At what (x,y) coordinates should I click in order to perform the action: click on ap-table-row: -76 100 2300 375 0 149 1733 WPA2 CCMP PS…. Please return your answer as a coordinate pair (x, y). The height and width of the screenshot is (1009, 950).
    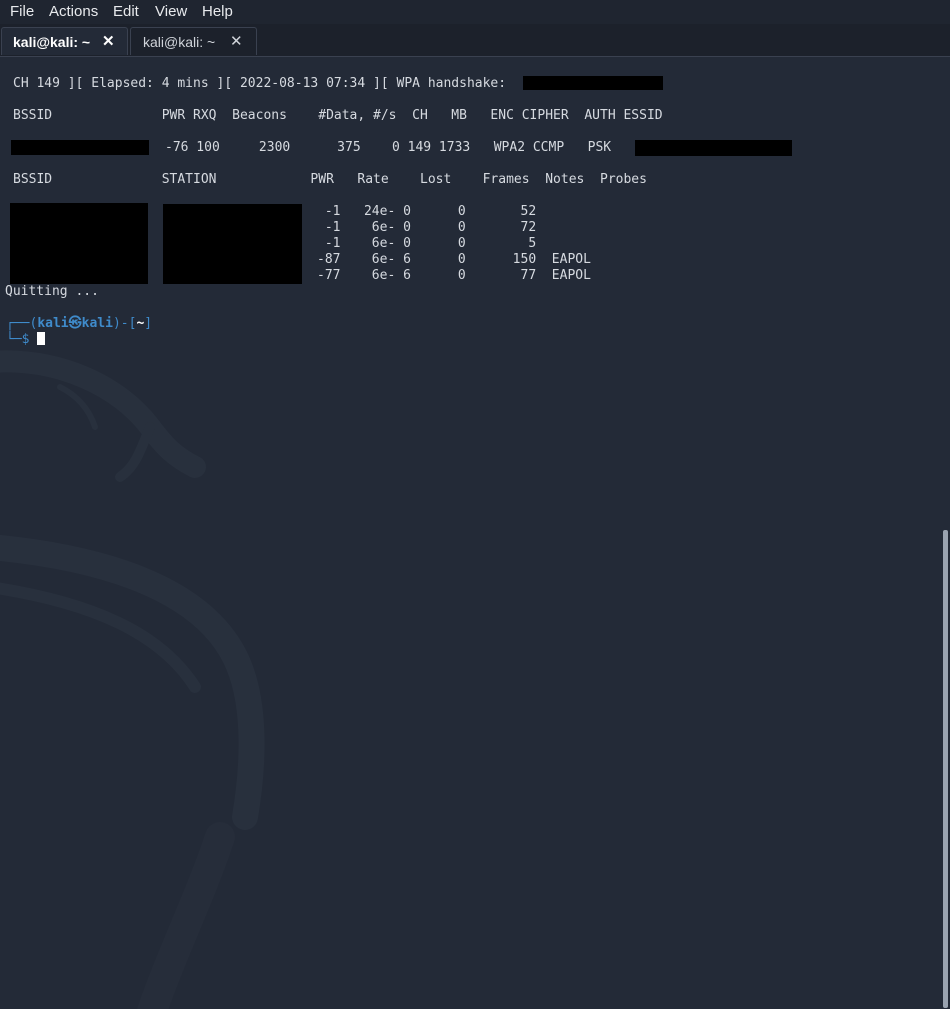
    Looking at the image, I should click on (388, 147).